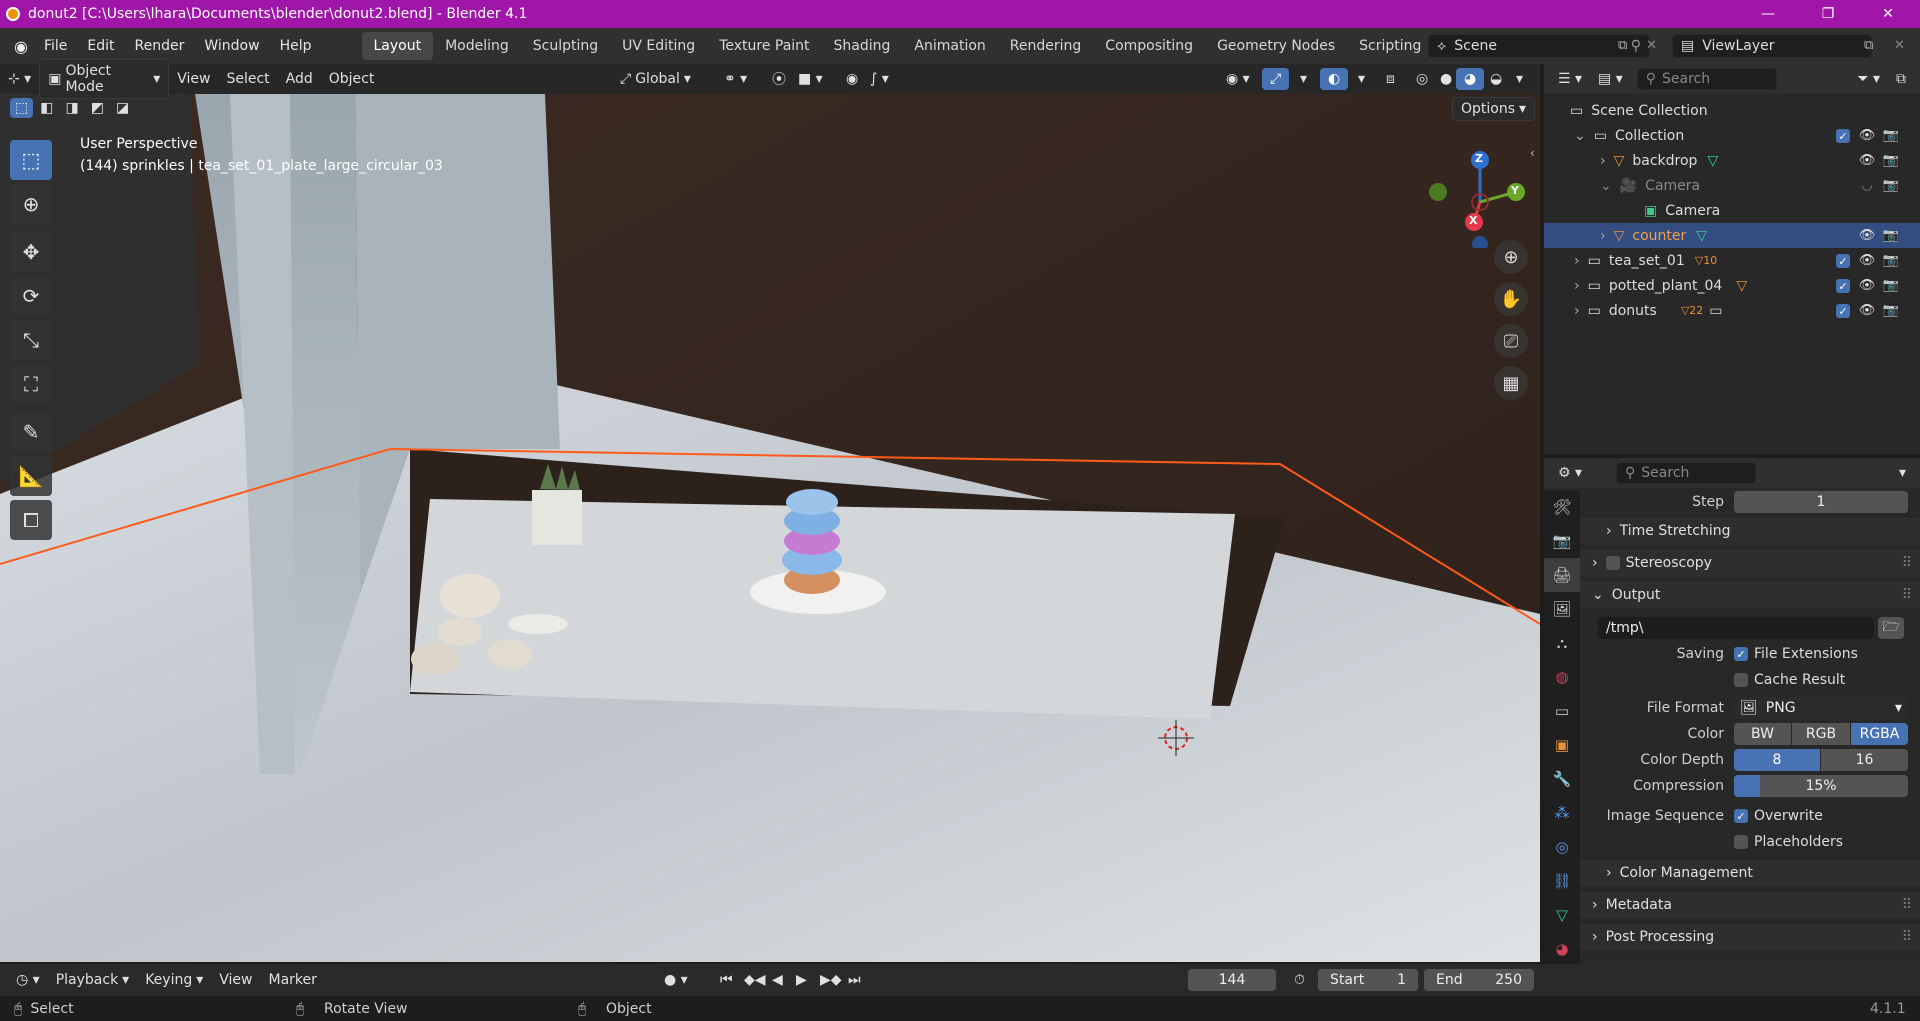 The width and height of the screenshot is (1920, 1021). What do you see at coordinates (1772, 46) in the screenshot?
I see `view-layer-selector: ▤ ViewLayer` at bounding box center [1772, 46].